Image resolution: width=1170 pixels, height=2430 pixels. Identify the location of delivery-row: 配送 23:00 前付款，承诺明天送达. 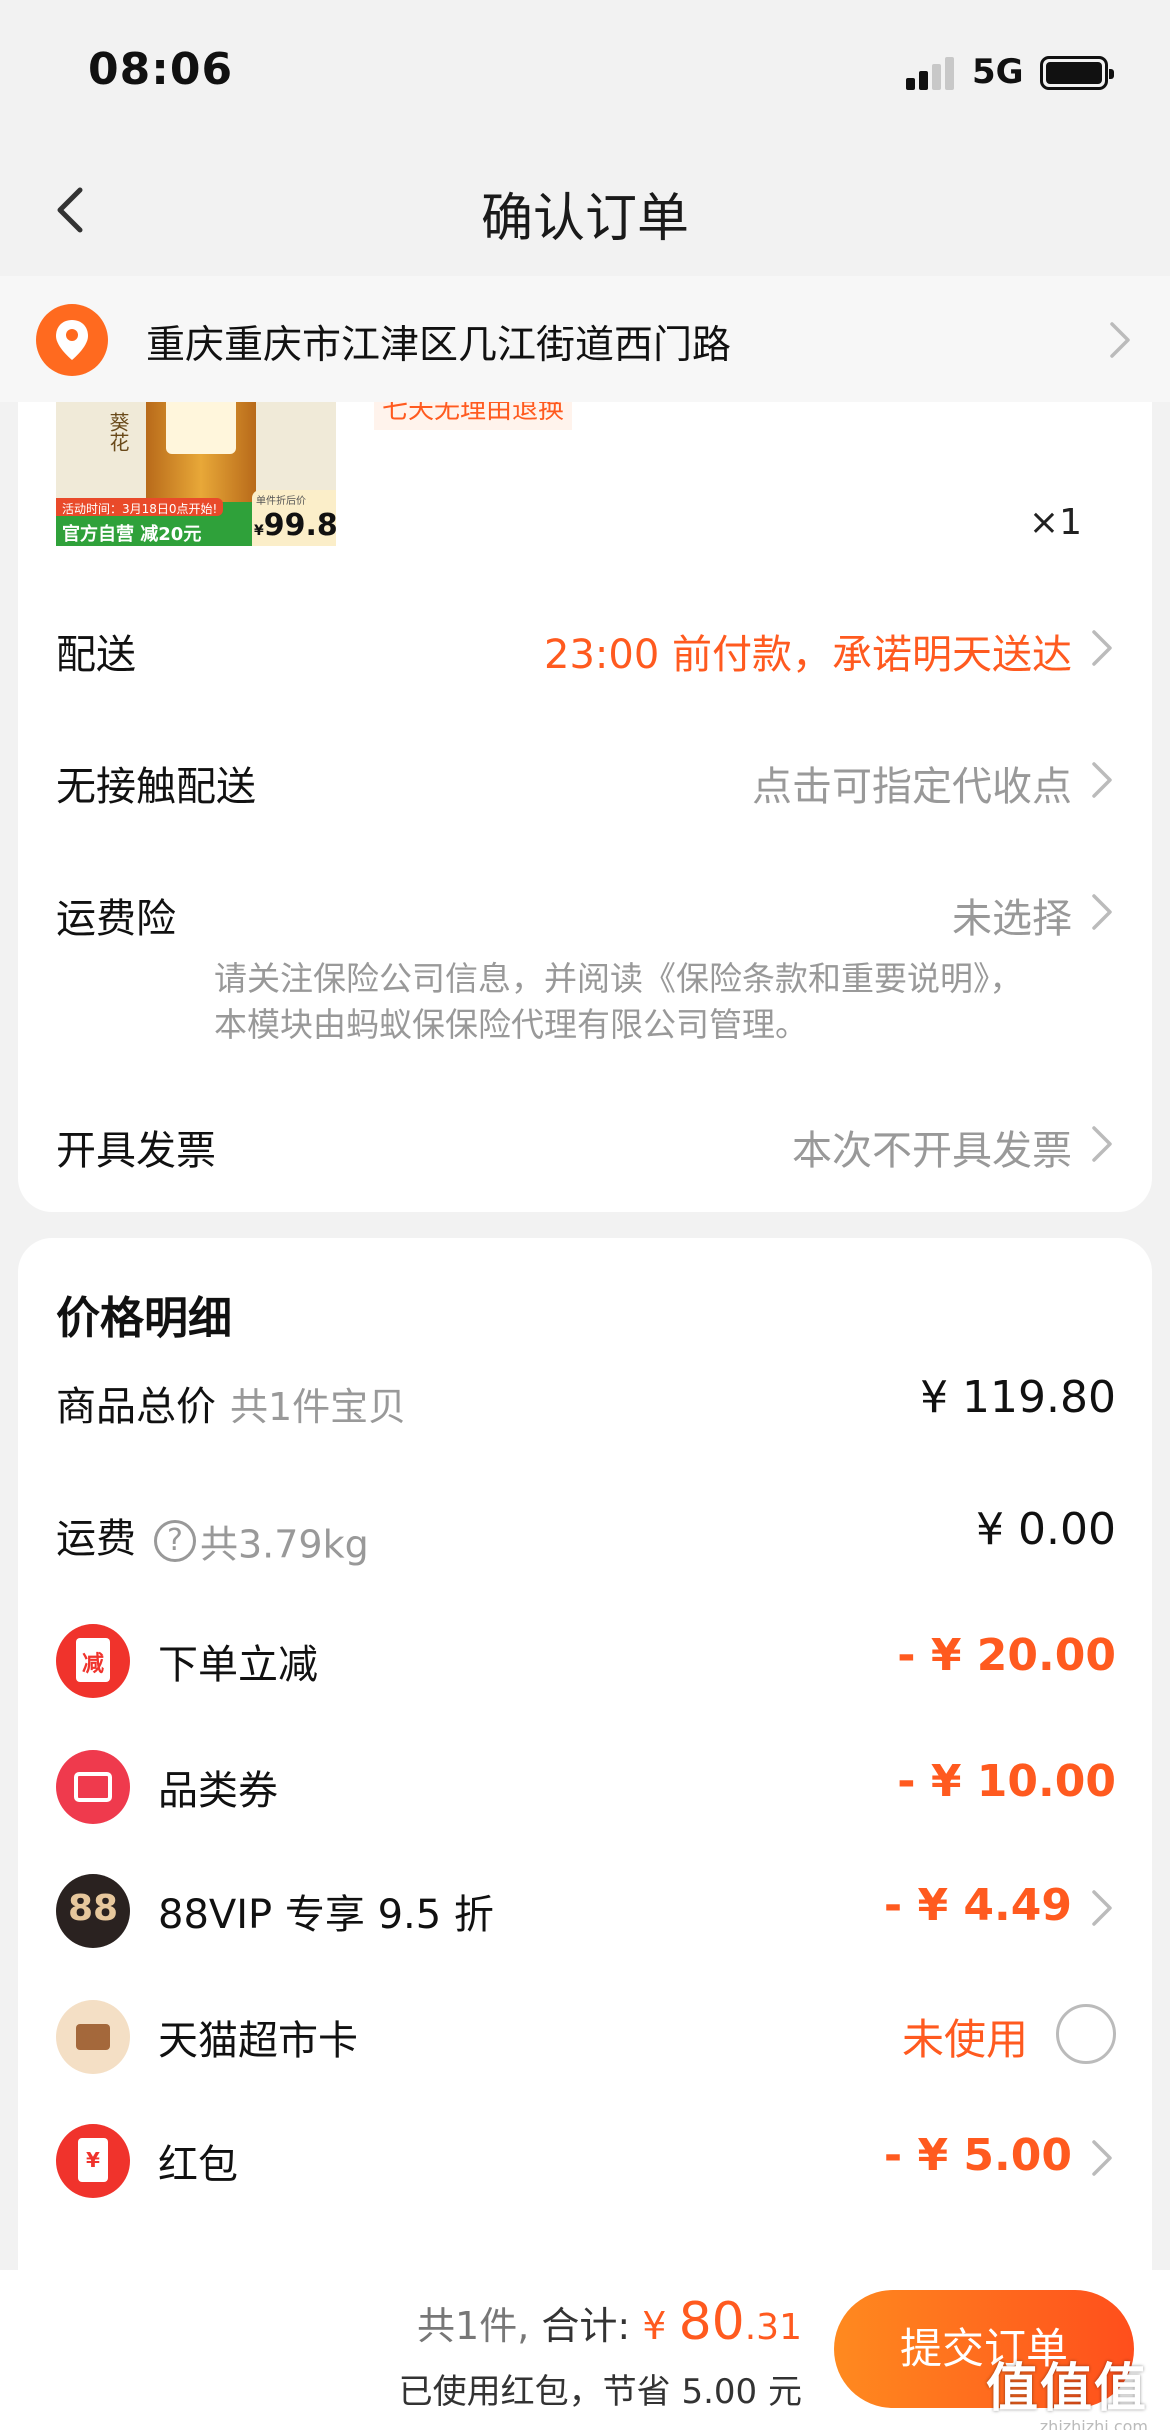
(585, 647).